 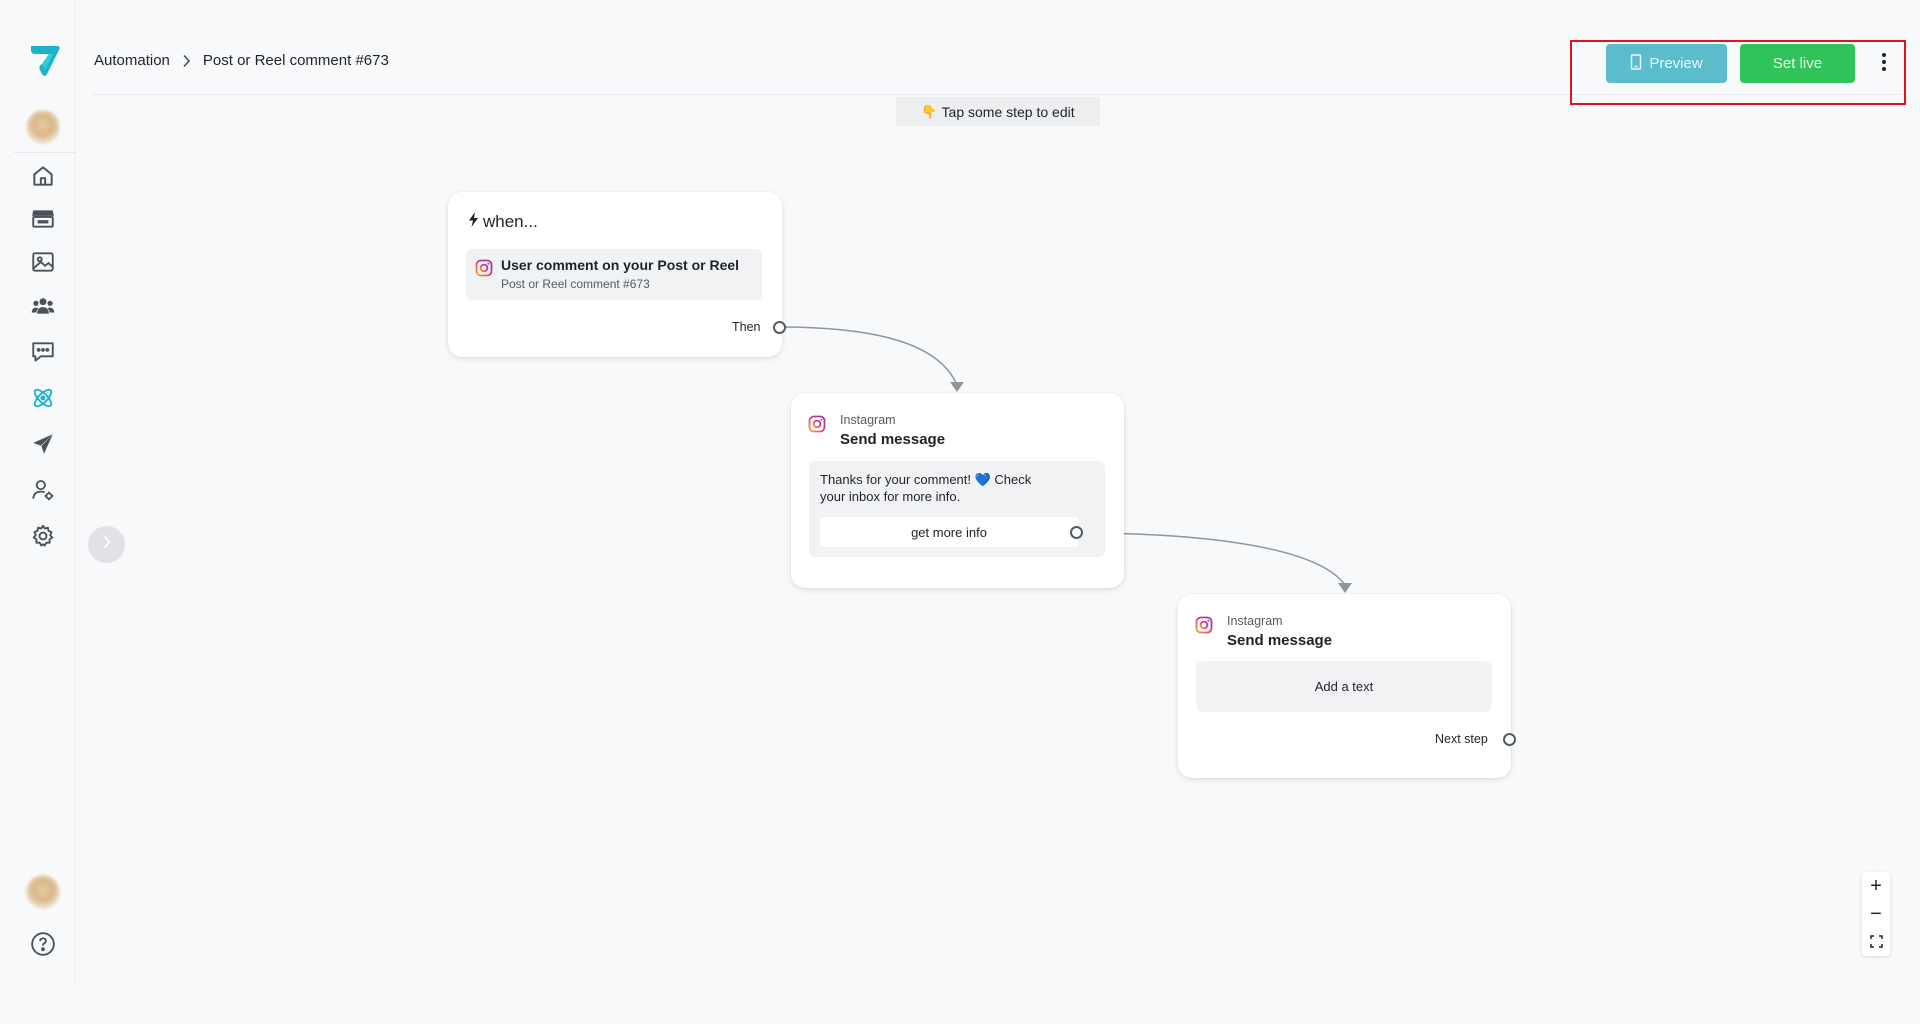 I want to click on sidebar, so click(x=45, y=492).